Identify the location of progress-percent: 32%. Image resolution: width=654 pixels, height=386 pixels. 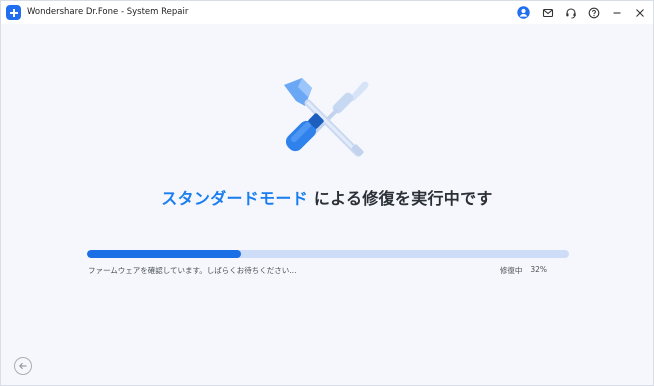
(538, 269).